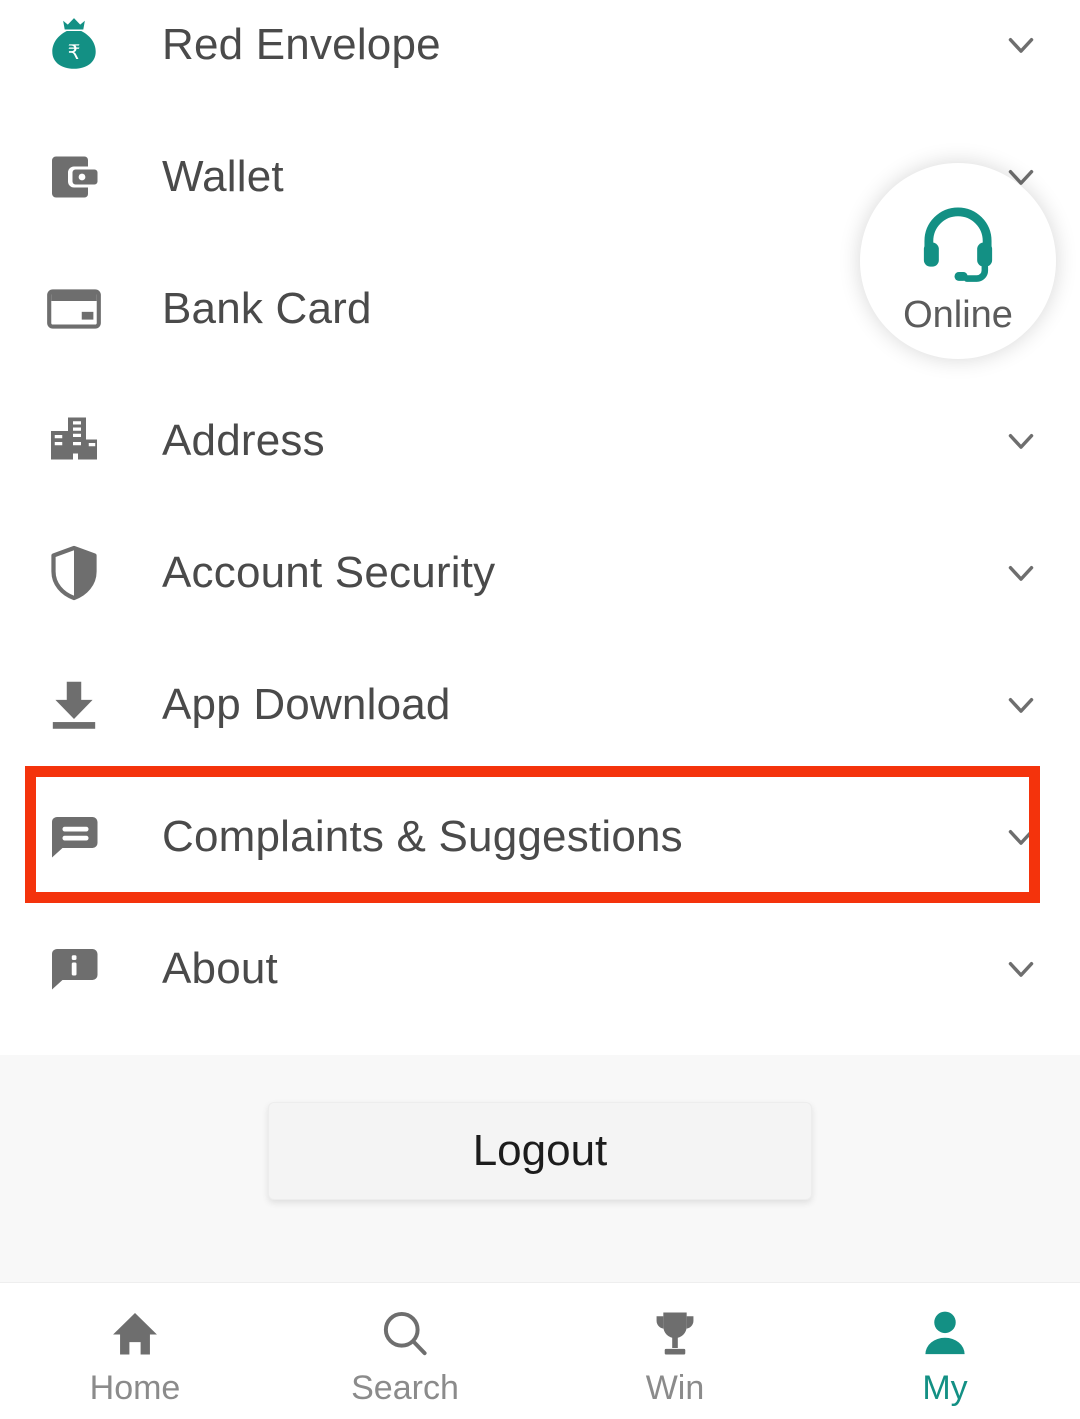  I want to click on bank-card-icon, so click(74, 309).